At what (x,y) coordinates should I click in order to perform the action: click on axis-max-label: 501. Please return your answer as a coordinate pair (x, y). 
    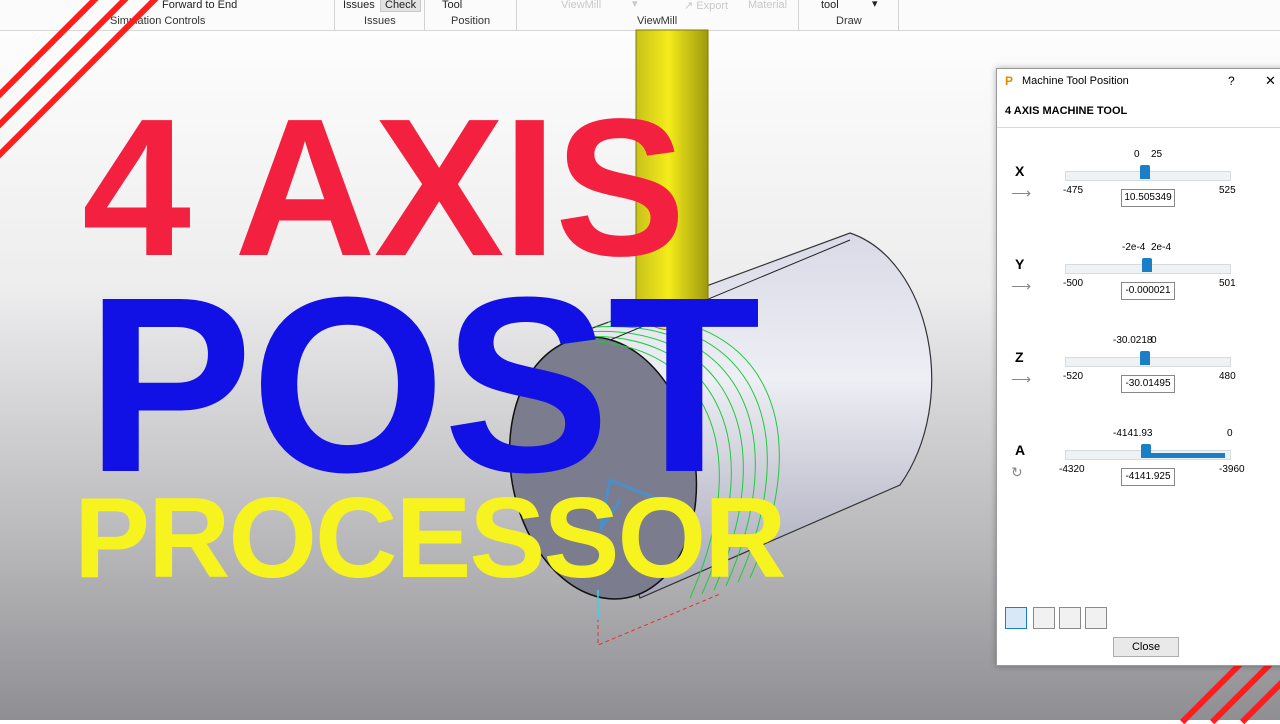
    Looking at the image, I should click on (1227, 283).